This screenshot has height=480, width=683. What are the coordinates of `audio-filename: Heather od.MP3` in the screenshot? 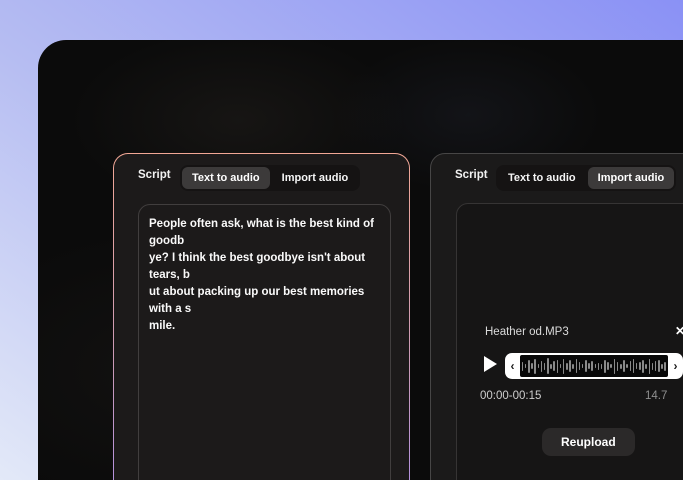 It's located at (527, 332).